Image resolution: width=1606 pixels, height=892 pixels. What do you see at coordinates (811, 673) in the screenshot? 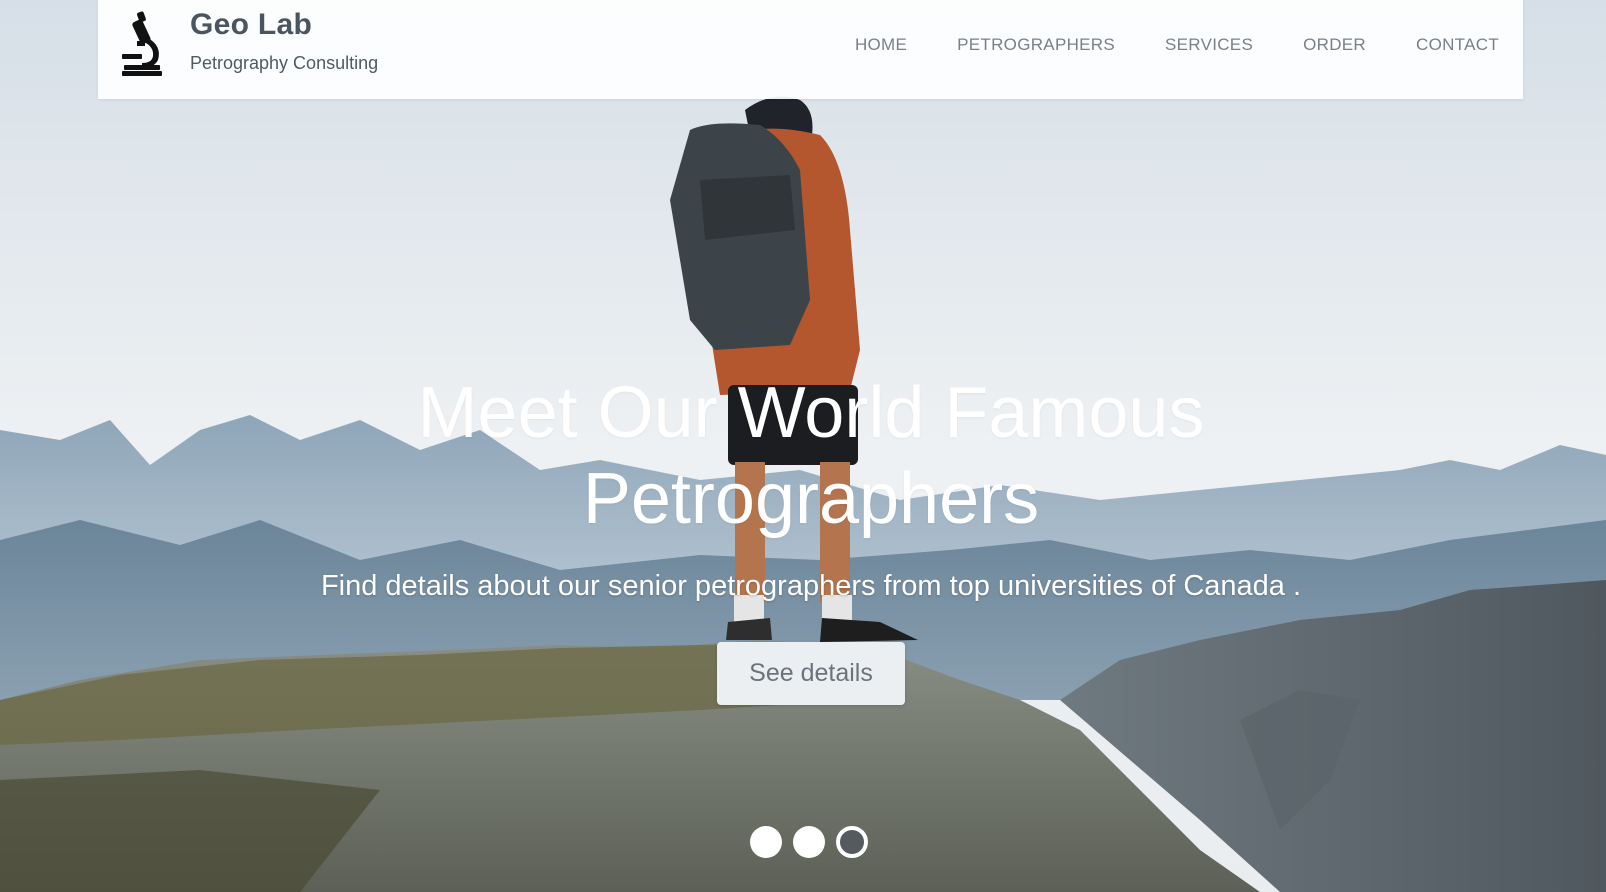
I see `see-details-button: See details` at bounding box center [811, 673].